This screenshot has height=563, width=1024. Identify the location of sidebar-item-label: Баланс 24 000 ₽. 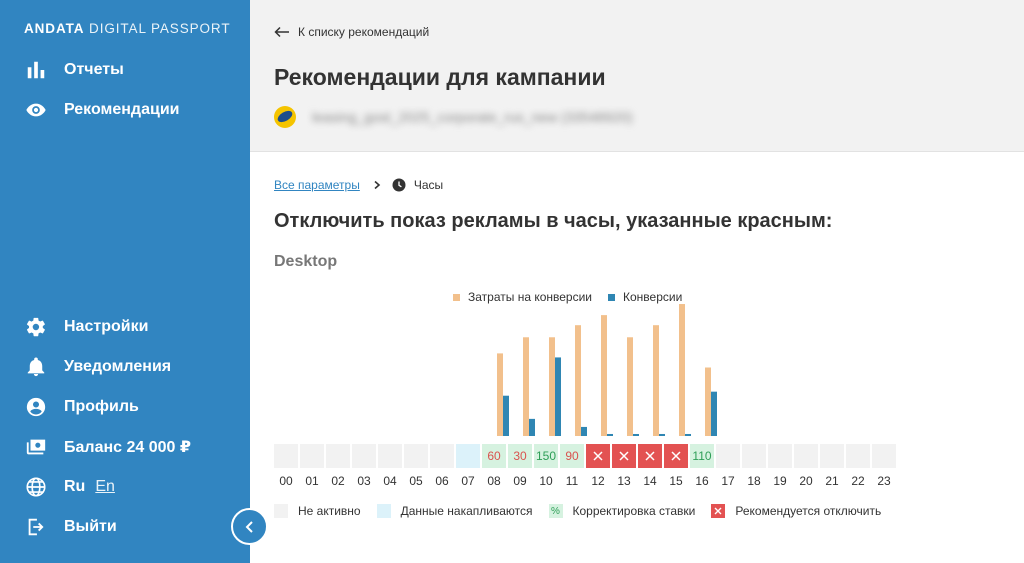
(127, 447).